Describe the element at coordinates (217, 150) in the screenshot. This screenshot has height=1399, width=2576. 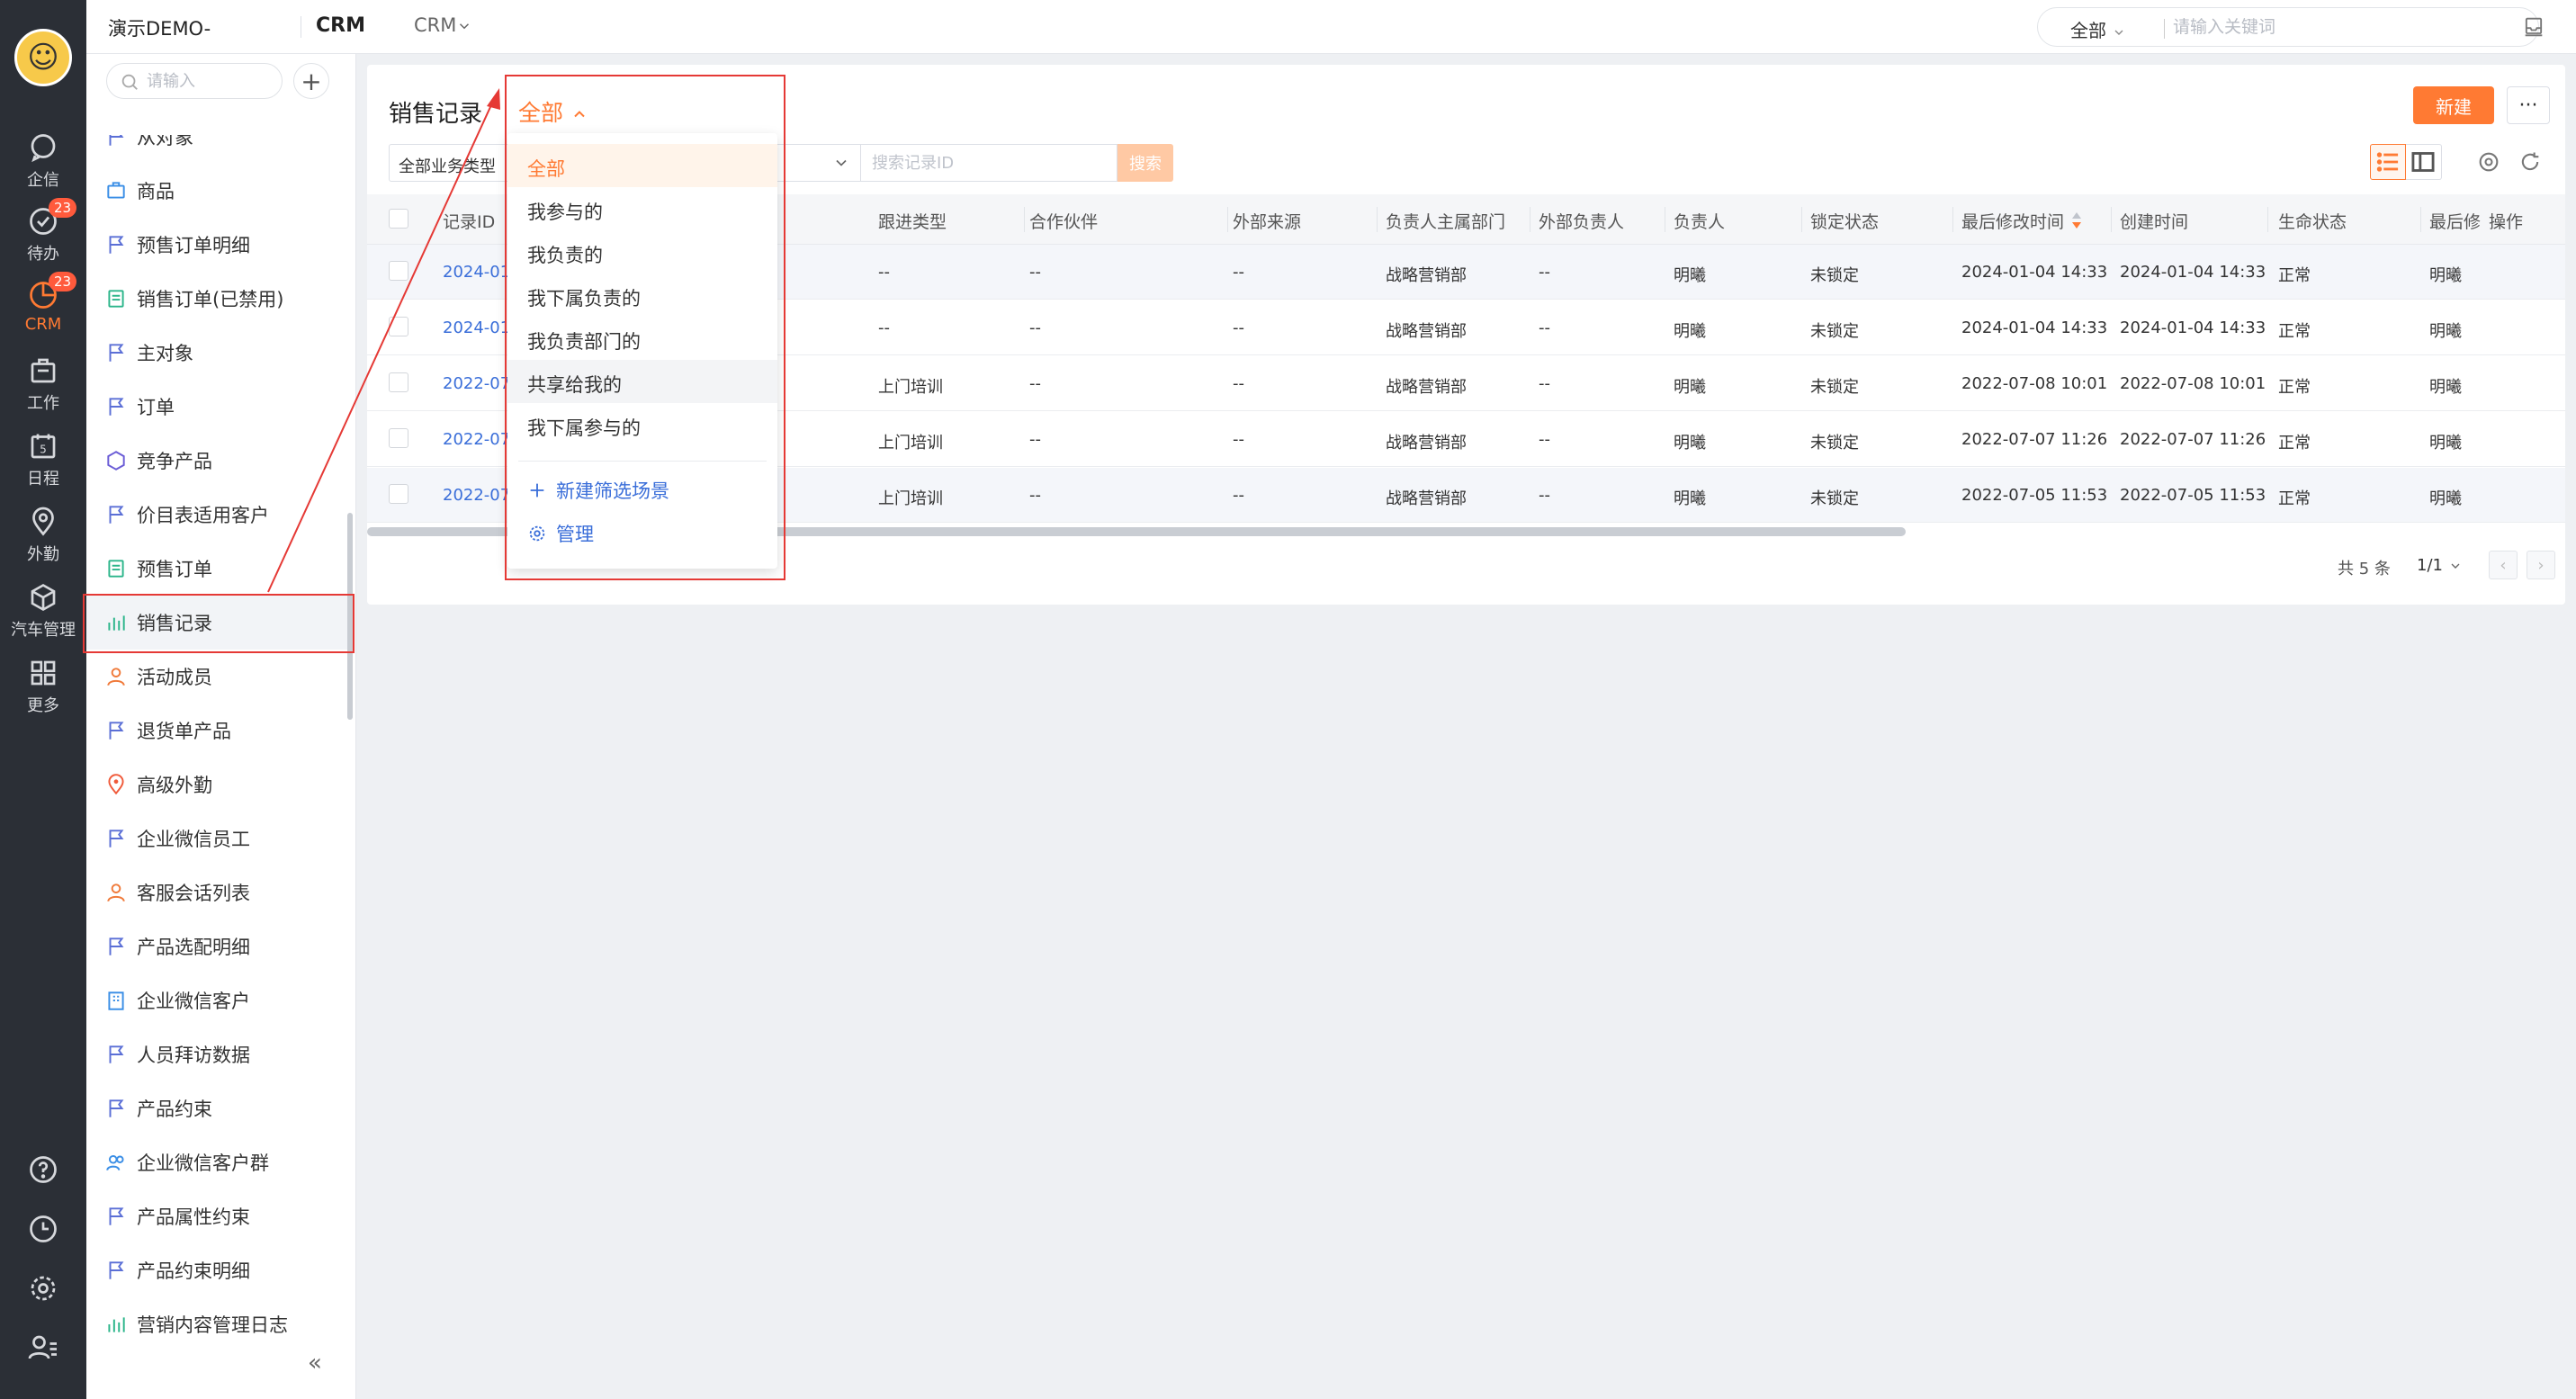
I see `nav-item: 从对象` at that location.